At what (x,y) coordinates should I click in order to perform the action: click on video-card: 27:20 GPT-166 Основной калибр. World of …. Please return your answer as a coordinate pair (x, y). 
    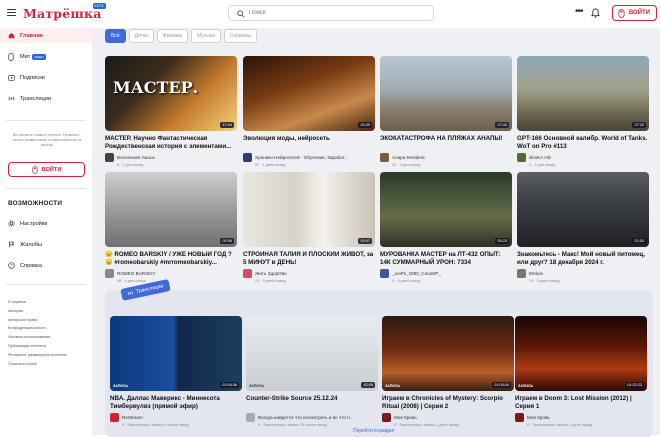
    Looking at the image, I should click on (583, 111).